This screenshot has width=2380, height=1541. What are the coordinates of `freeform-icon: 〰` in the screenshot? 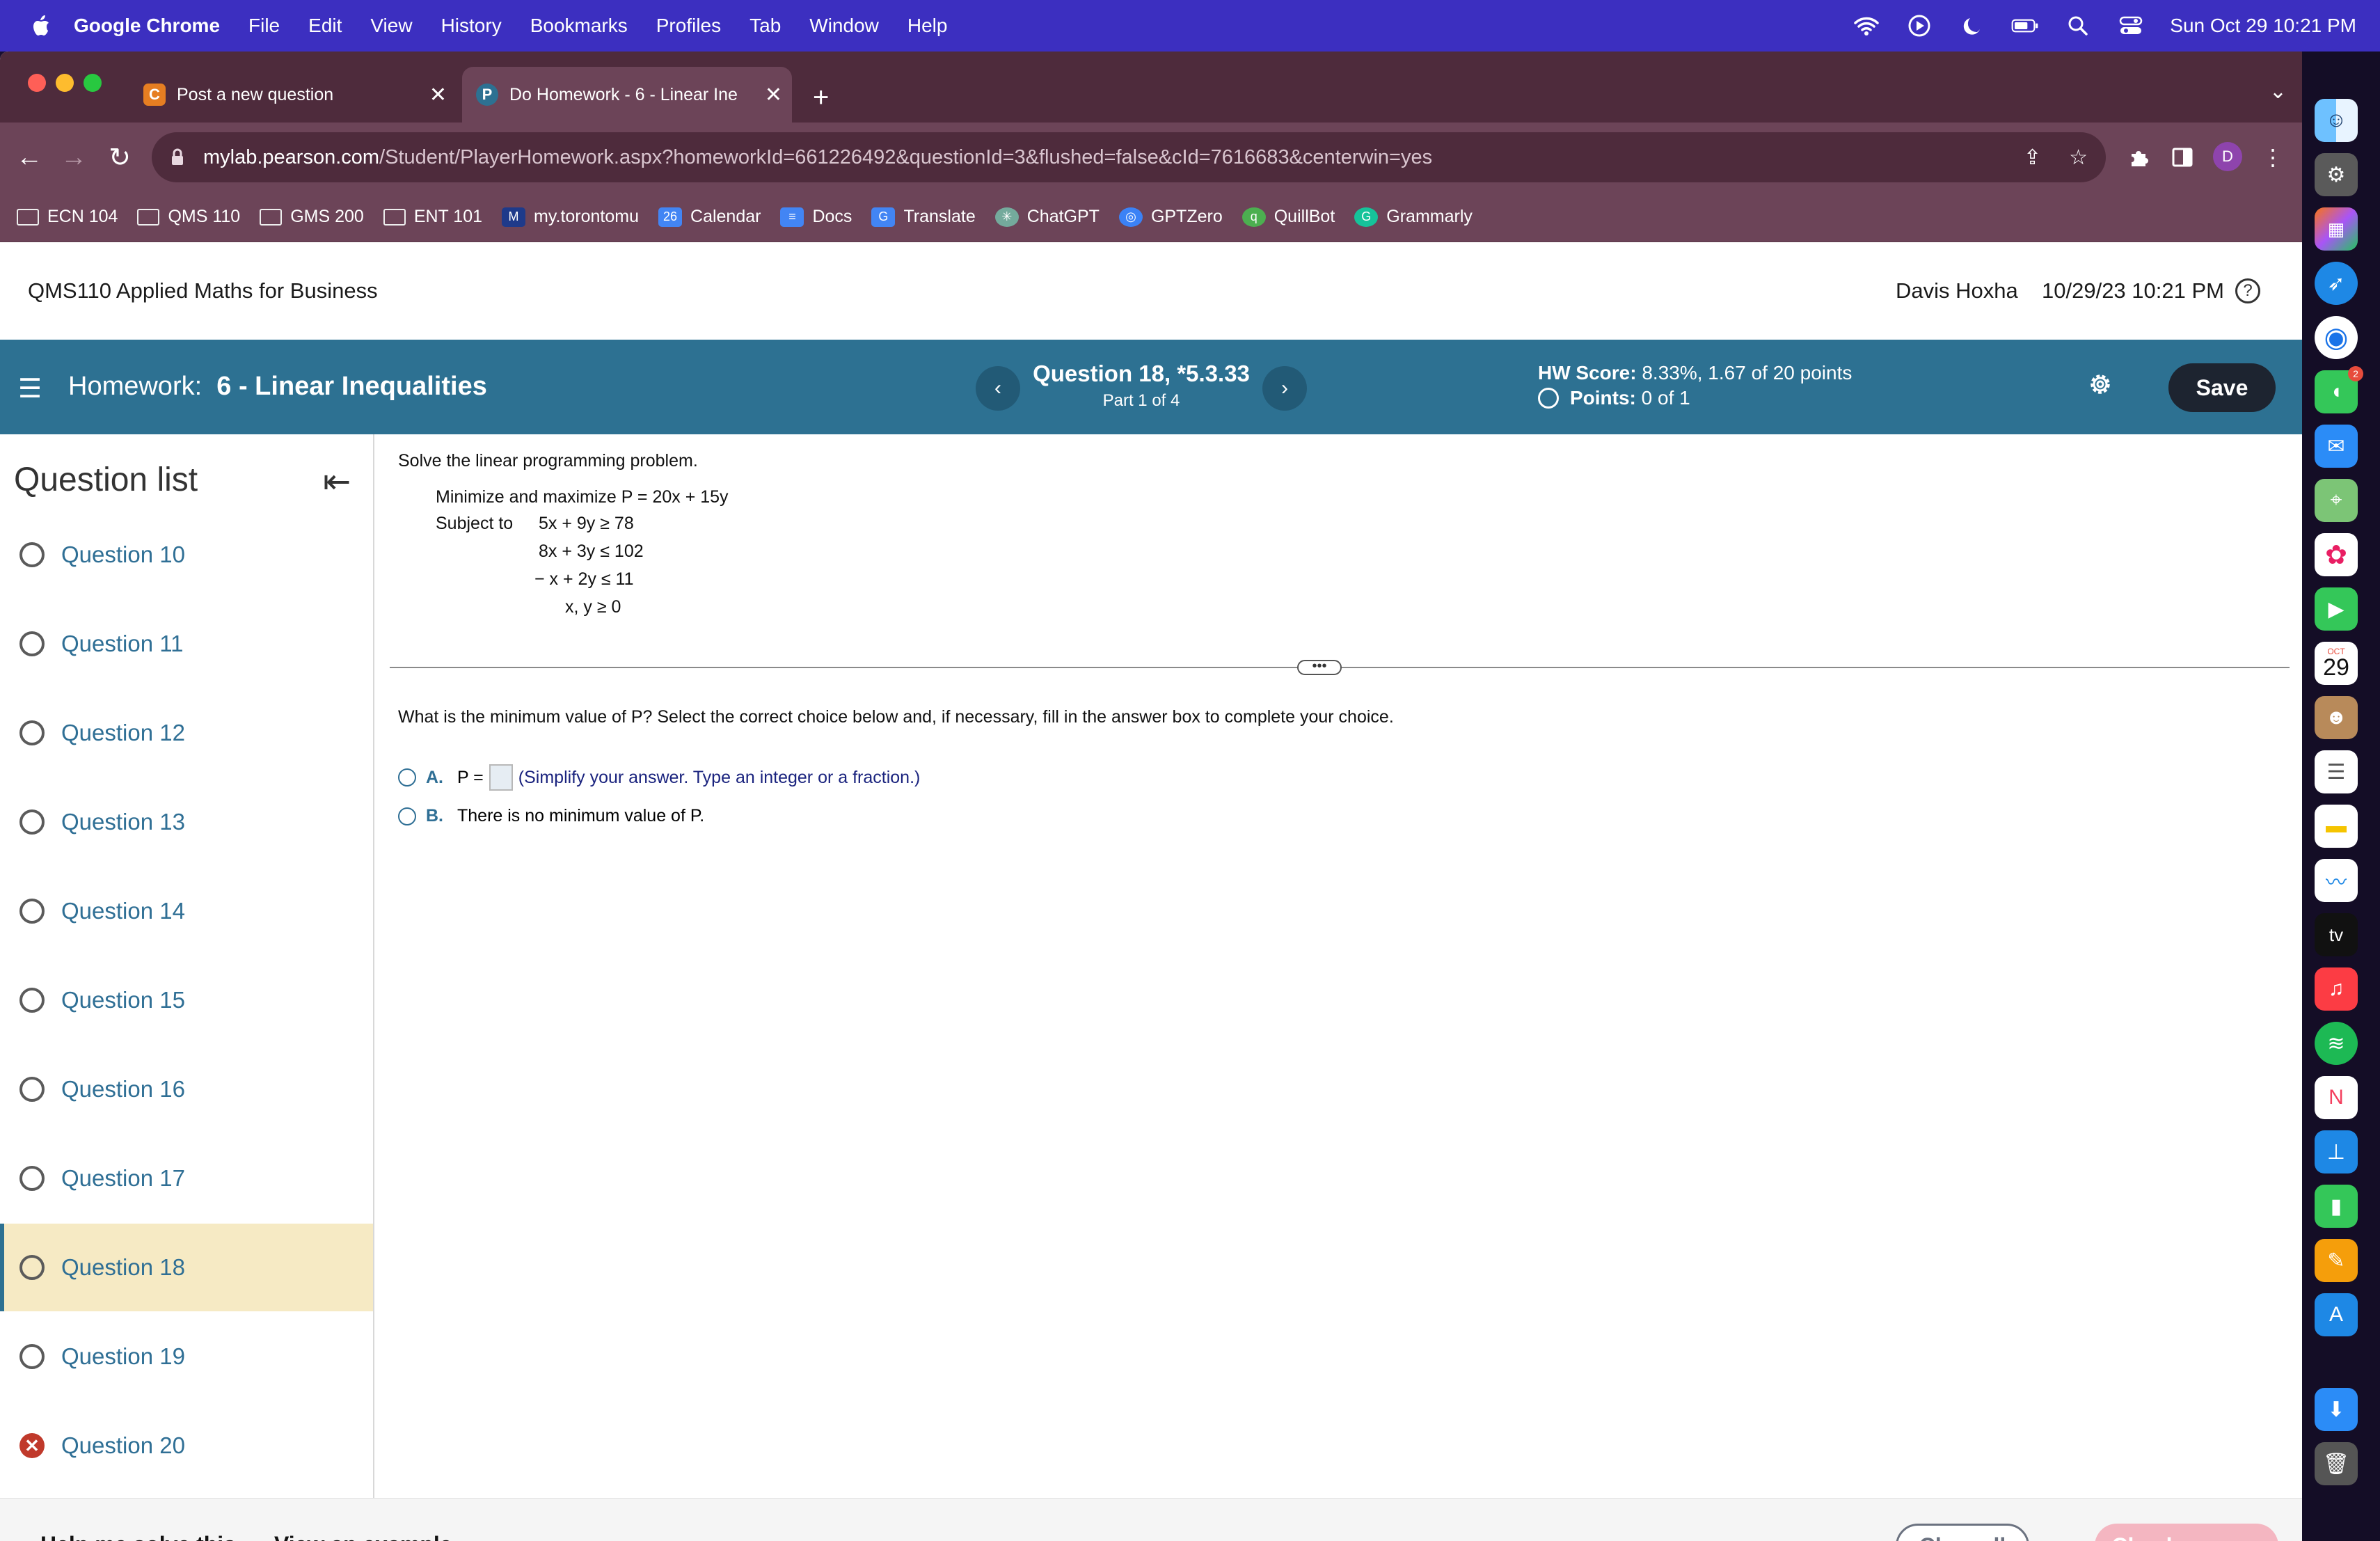 It's located at (2336, 880).